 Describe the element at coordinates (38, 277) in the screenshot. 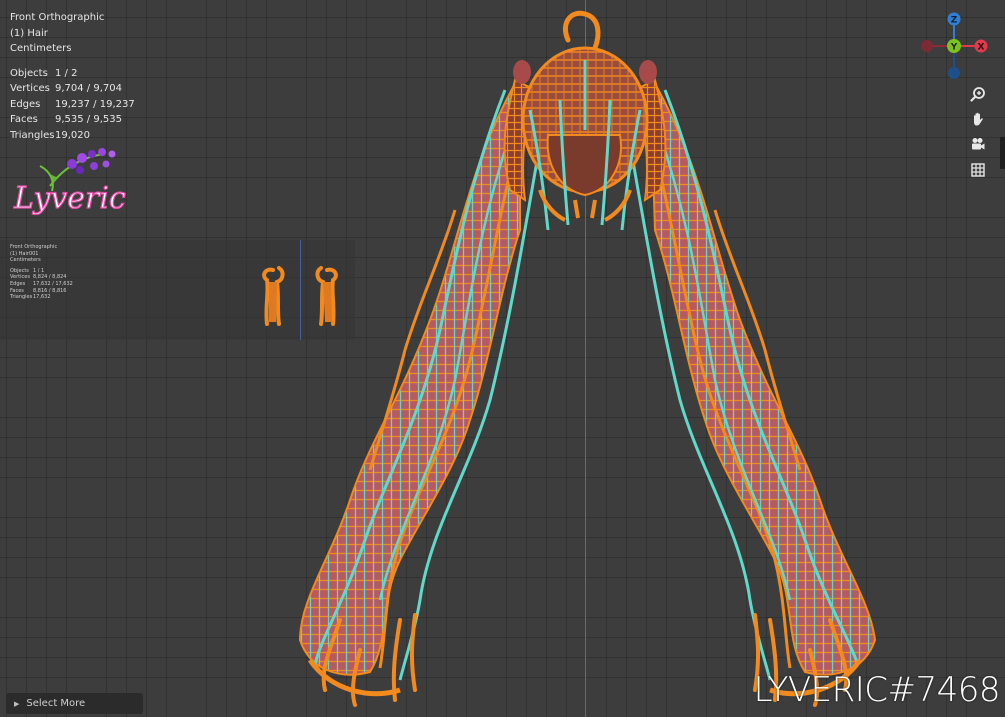

I see `inset-stat-vertices: Vertices 8,824 / 8,824` at that location.